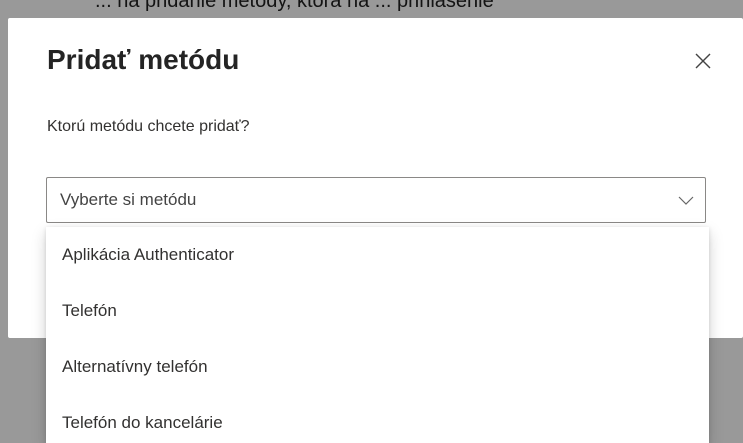 This screenshot has width=743, height=443. I want to click on close-icon, so click(703, 61).